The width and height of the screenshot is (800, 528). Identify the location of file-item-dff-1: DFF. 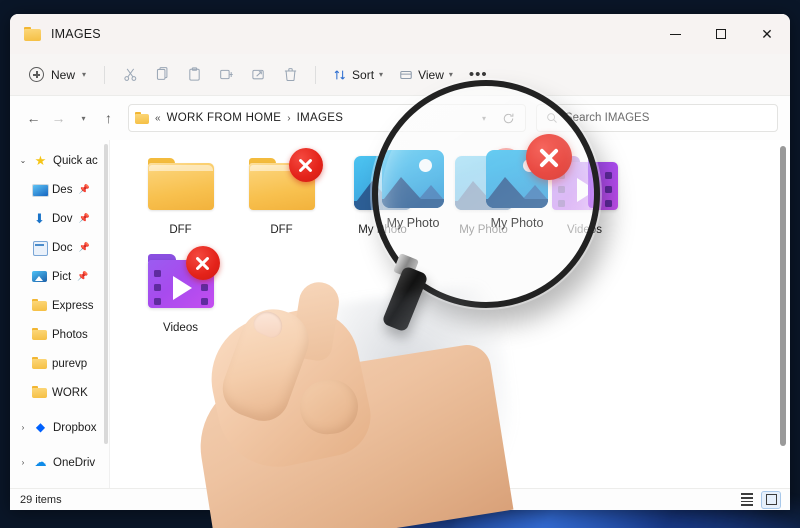
(180, 192).